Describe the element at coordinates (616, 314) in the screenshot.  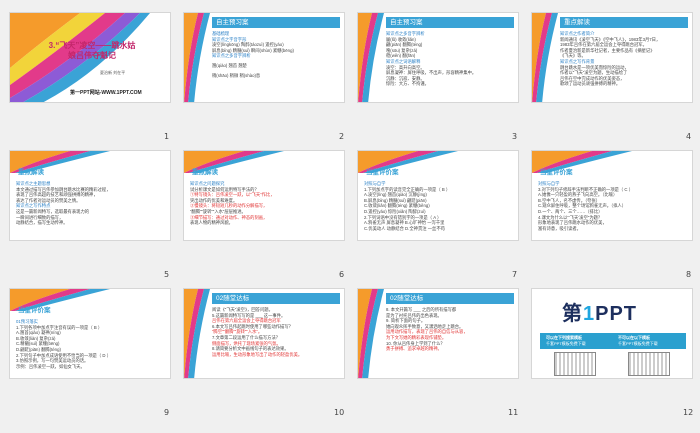
I see `logo-ppt: PPT` at that location.